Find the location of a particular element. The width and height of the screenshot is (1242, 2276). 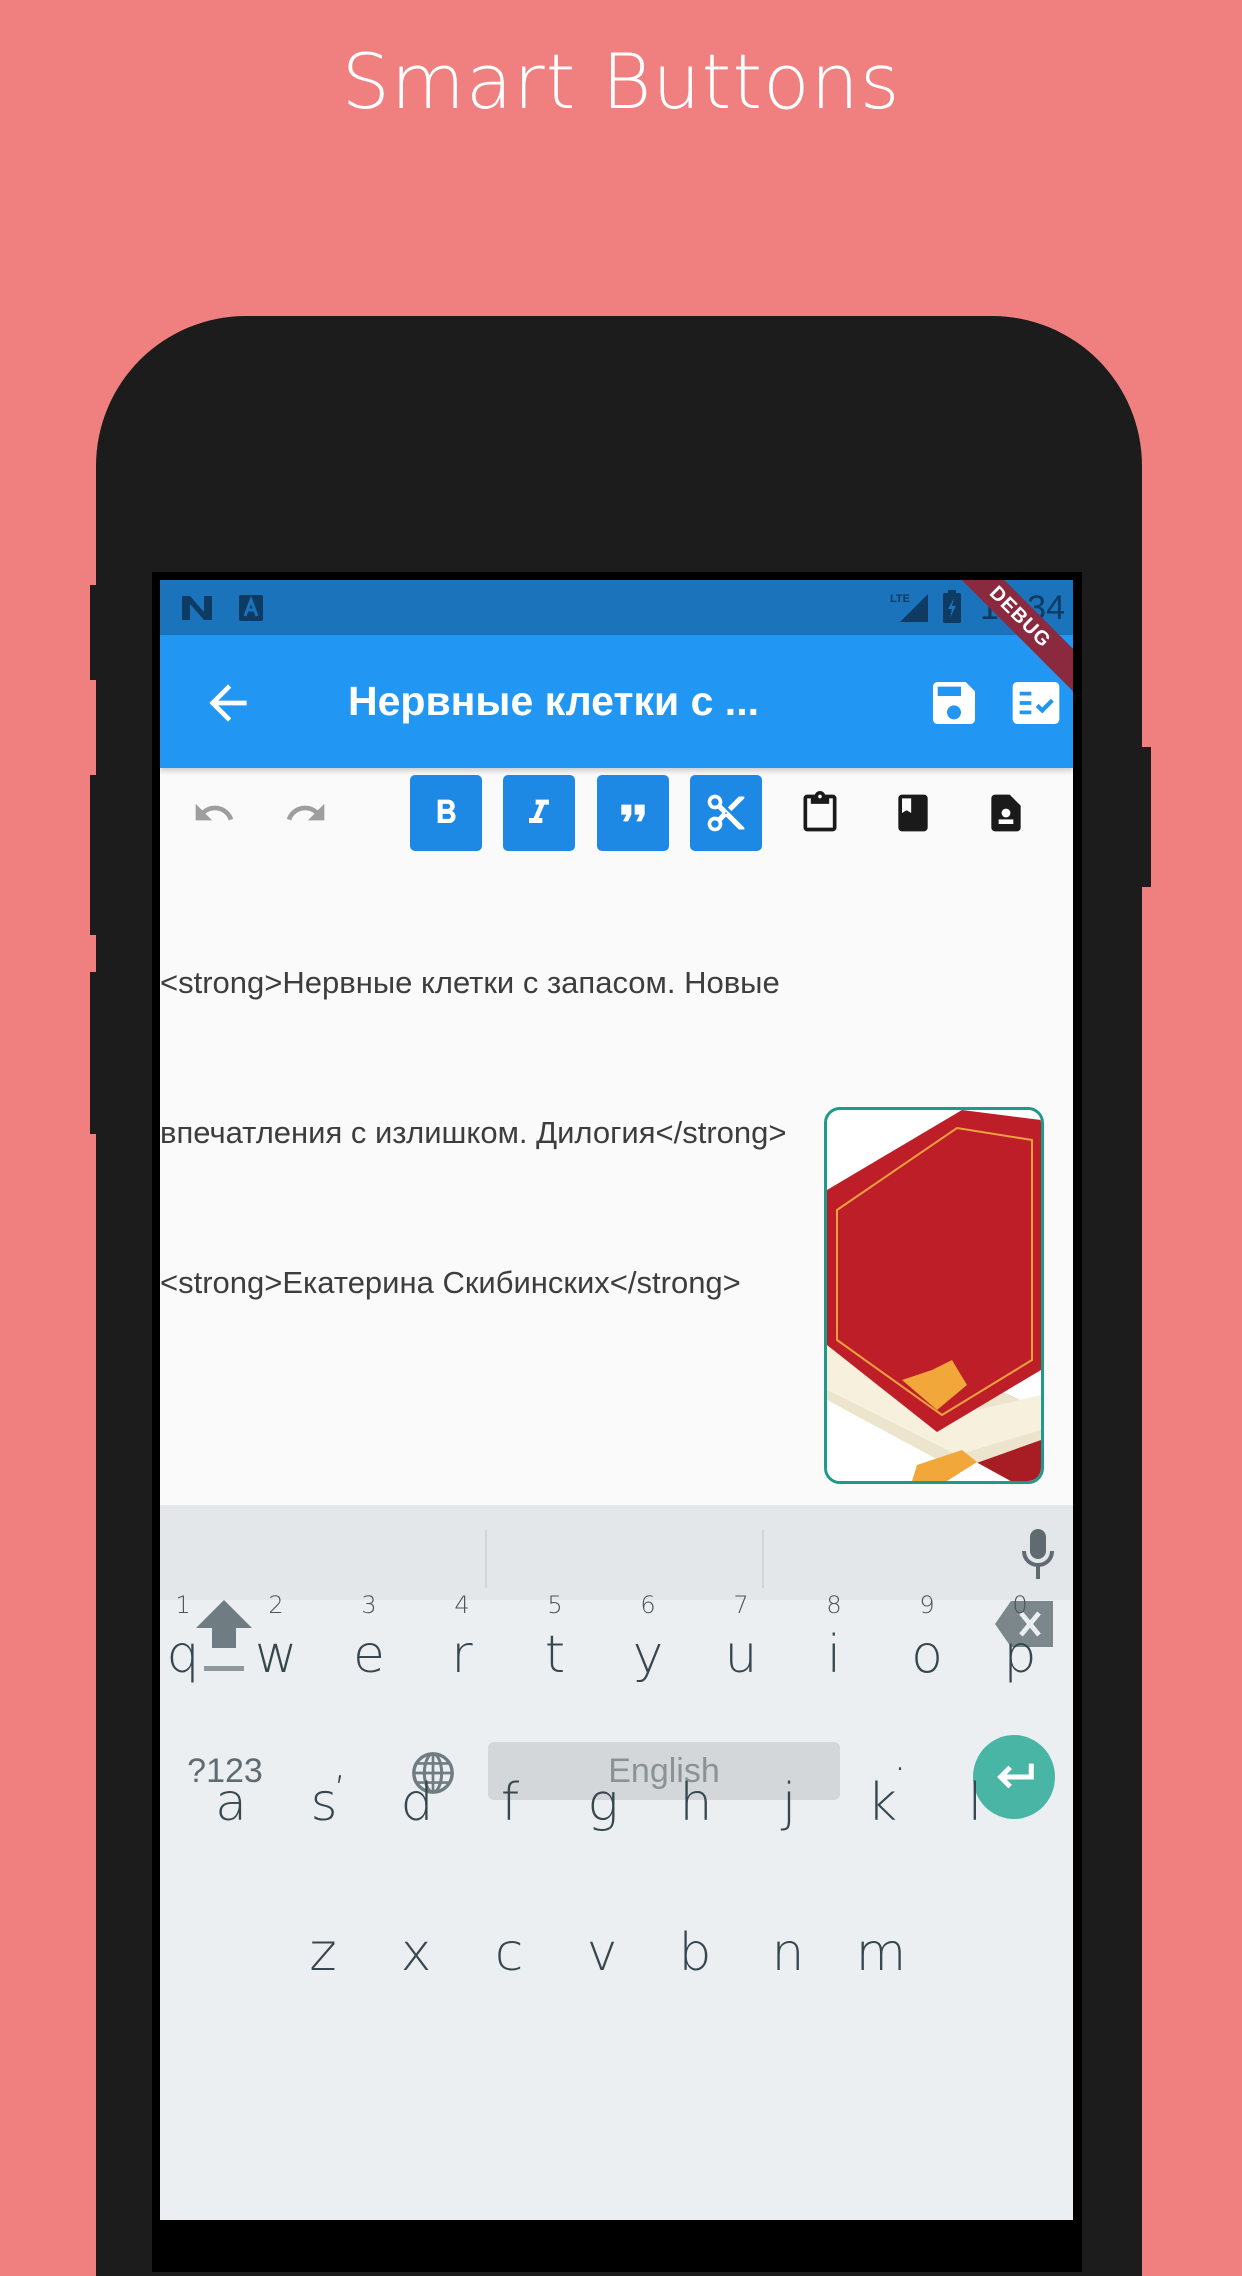

key-label: i is located at coordinates (834, 1655).